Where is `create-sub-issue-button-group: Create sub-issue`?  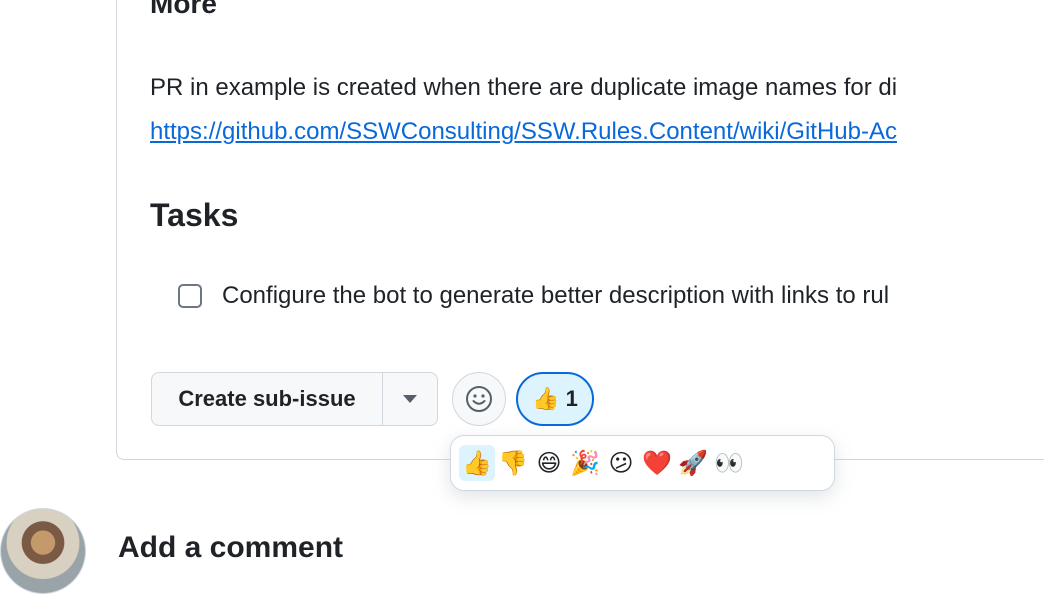 create-sub-issue-button-group: Create sub-issue is located at coordinates (294, 399).